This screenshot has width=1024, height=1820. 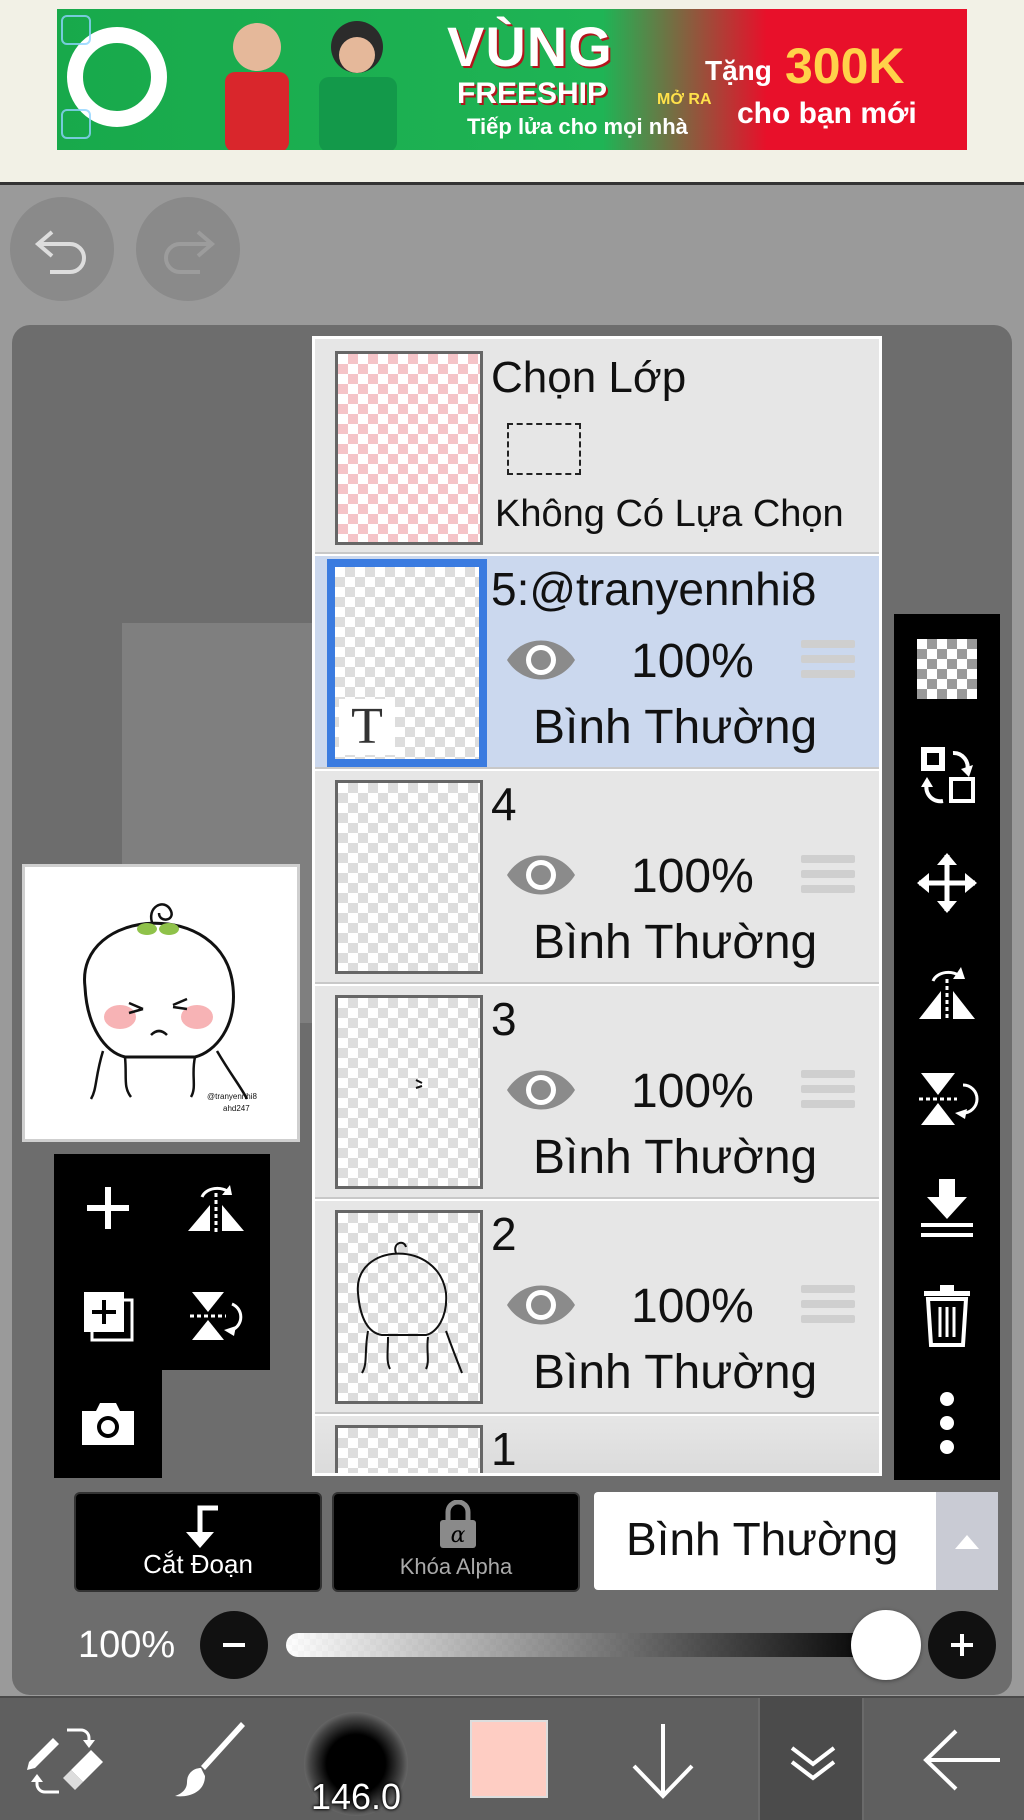 What do you see at coordinates (456, 1566) in the screenshot?
I see `alpha-lock-label: Khóa Alpha` at bounding box center [456, 1566].